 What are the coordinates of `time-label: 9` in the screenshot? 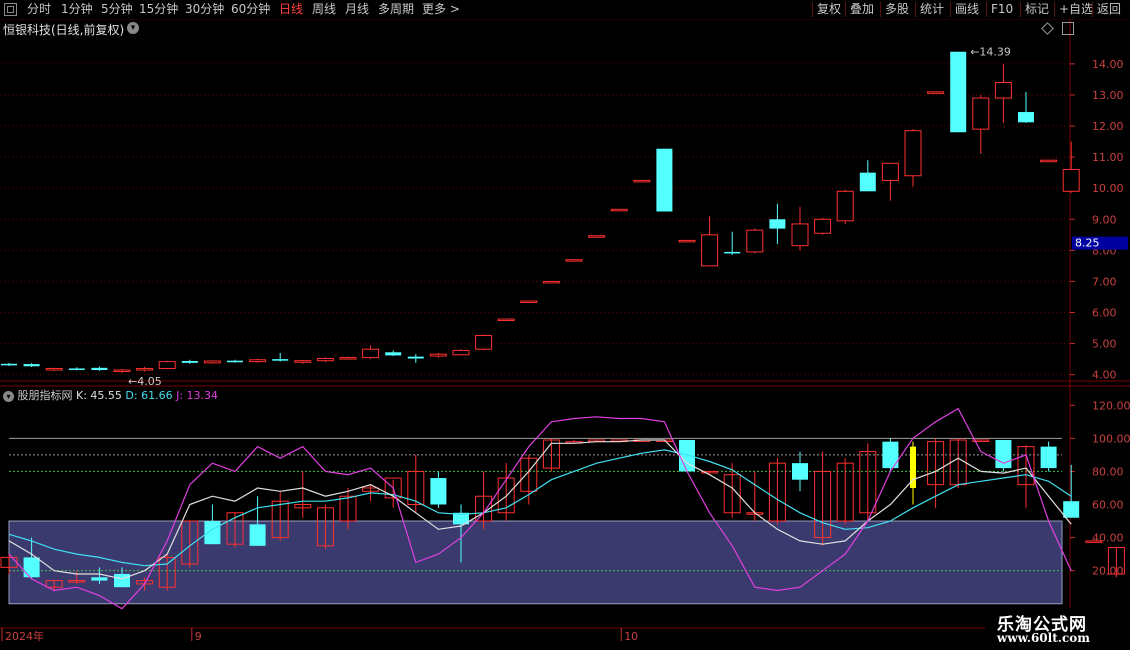 It's located at (198, 636).